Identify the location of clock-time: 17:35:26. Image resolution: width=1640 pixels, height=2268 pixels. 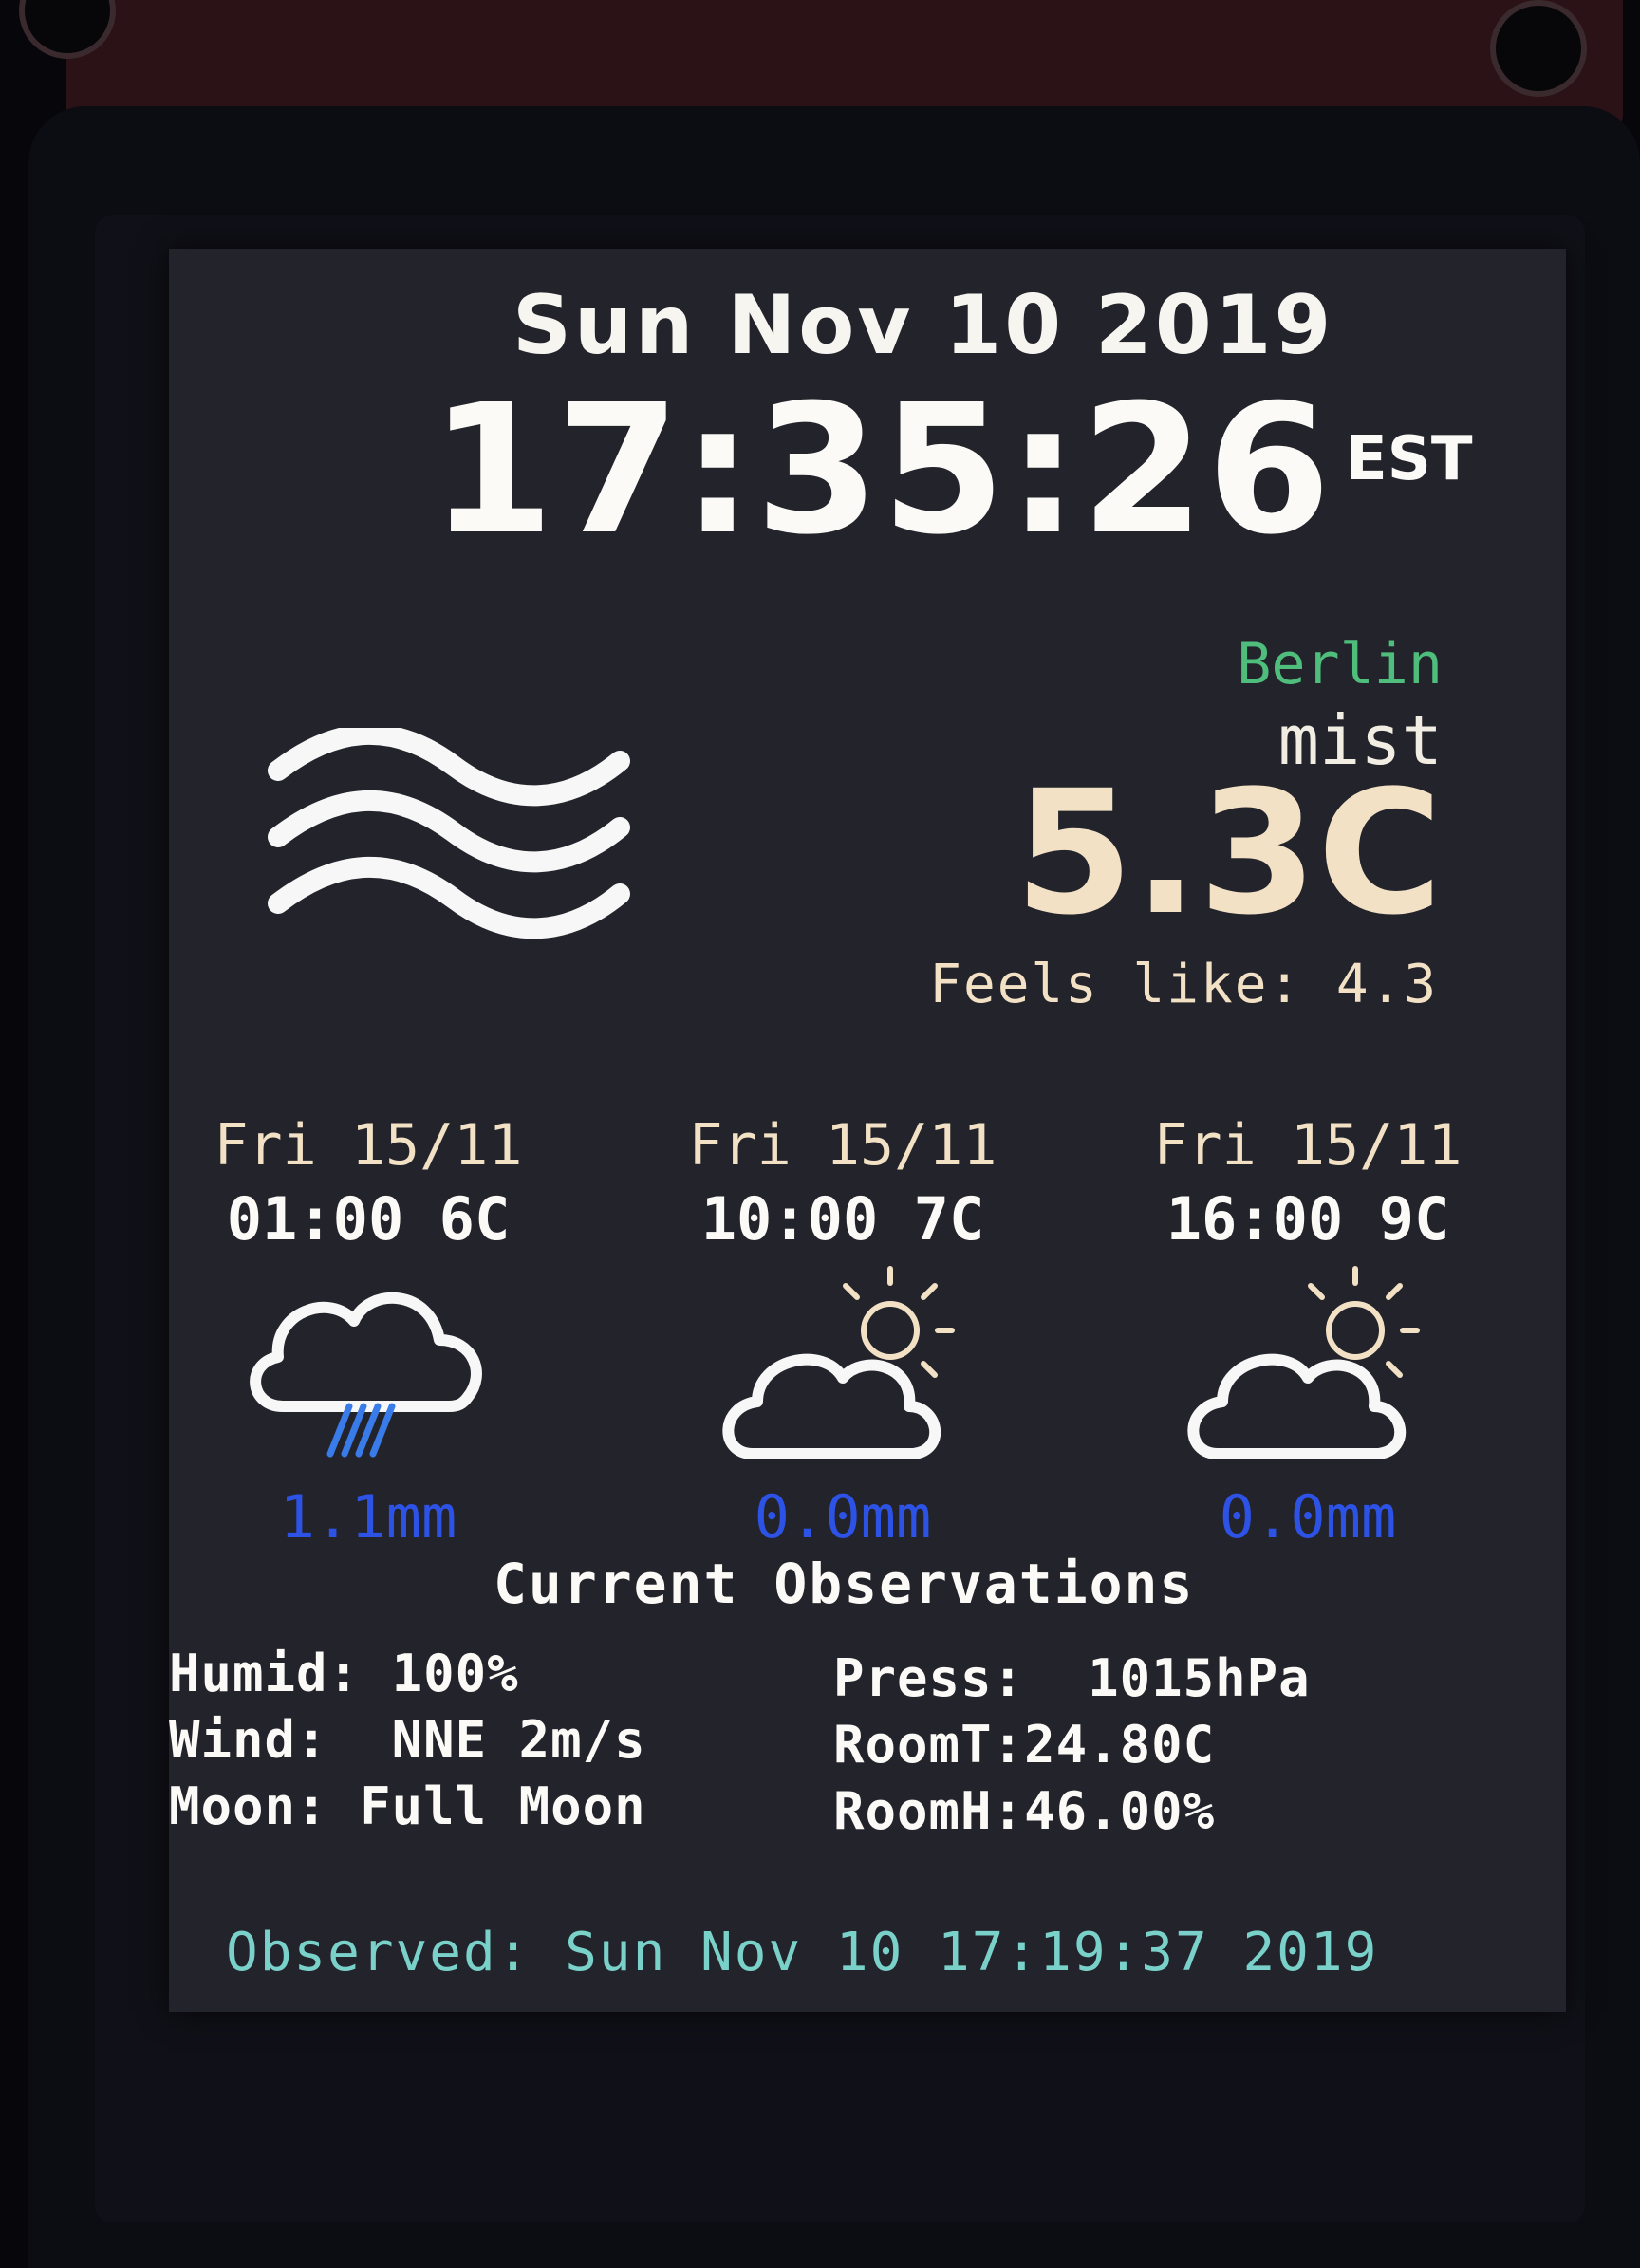
(882, 470).